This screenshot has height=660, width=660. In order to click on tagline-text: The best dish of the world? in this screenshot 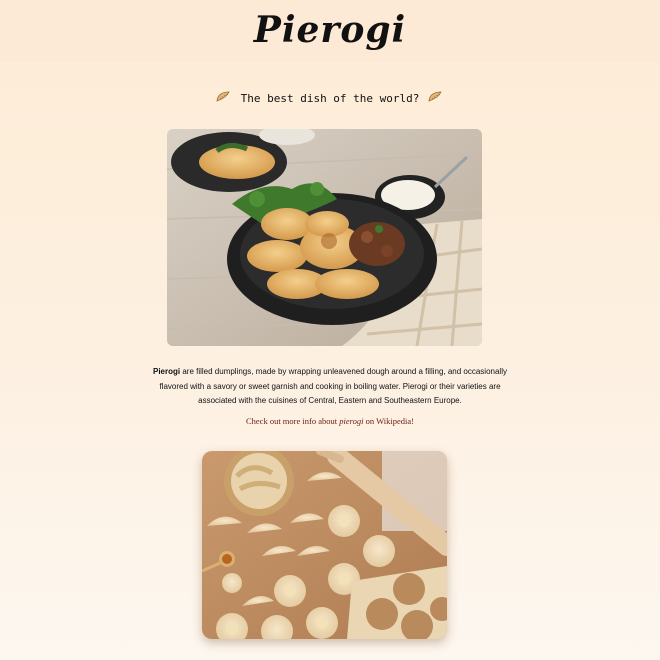, I will do `click(330, 98)`.